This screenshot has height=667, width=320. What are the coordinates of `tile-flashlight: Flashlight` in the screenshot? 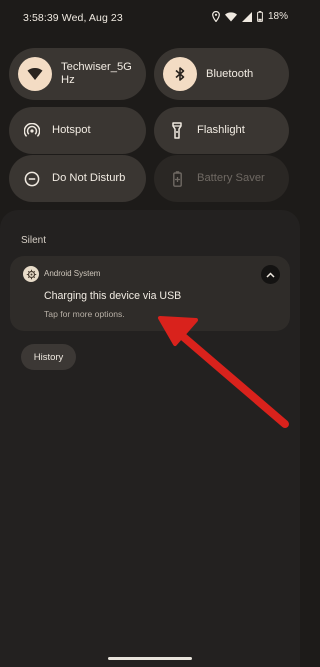 It's located at (221, 130).